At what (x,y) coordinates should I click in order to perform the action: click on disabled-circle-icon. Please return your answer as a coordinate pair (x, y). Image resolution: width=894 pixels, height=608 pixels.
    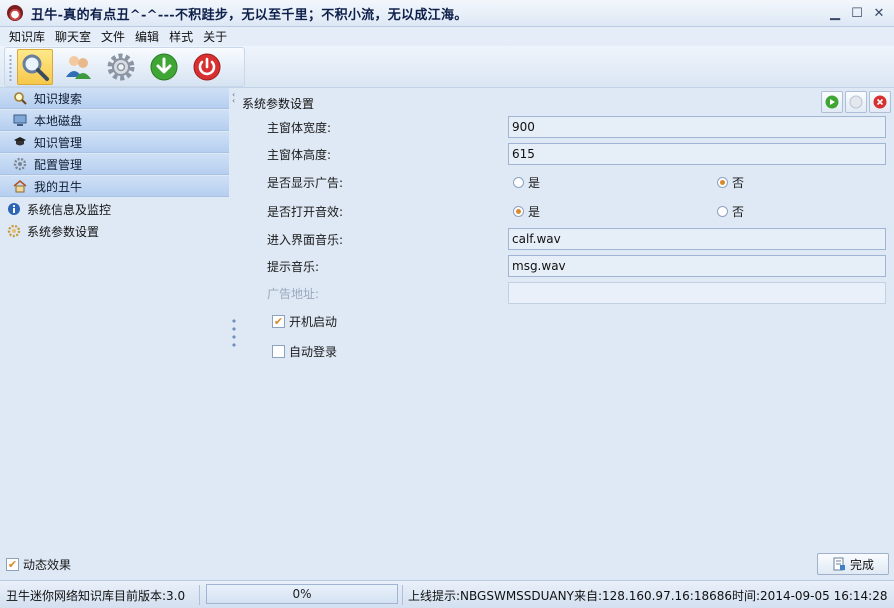
    Looking at the image, I should click on (856, 102).